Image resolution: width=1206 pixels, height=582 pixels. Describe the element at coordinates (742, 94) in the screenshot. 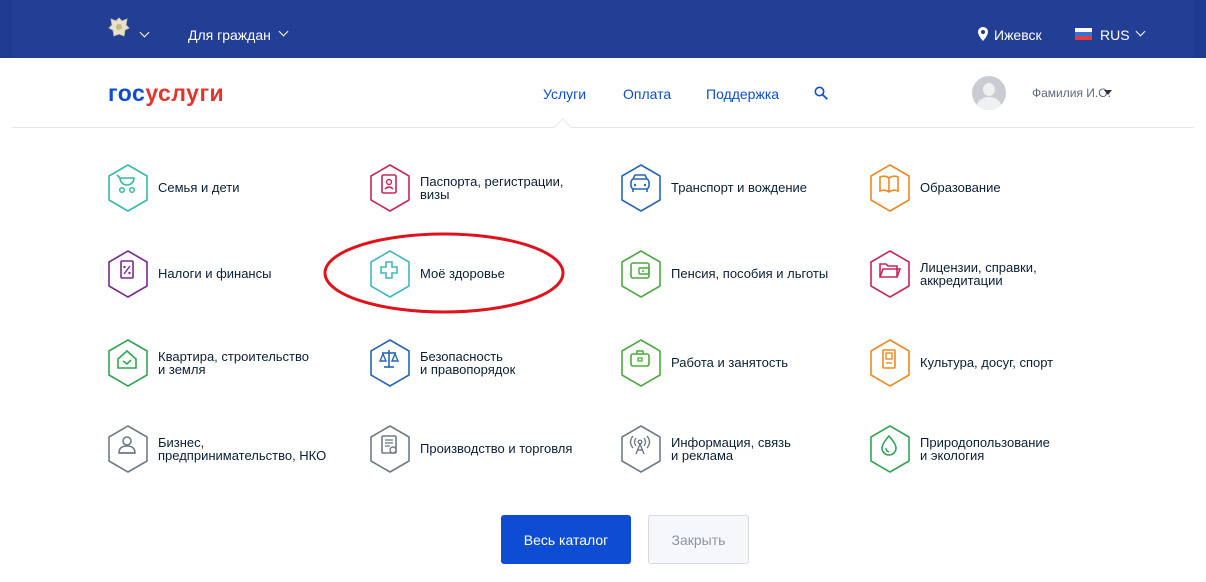

I see `nav-support: Поддержка` at that location.